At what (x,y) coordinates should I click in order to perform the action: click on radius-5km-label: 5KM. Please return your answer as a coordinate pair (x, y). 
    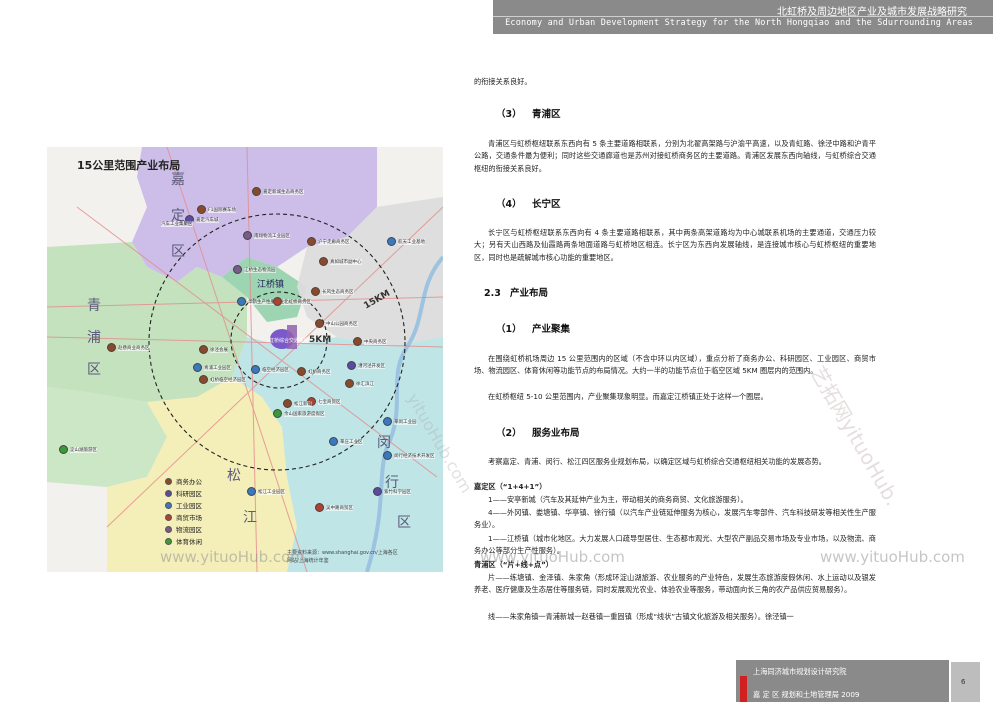
    Looking at the image, I should click on (320, 340).